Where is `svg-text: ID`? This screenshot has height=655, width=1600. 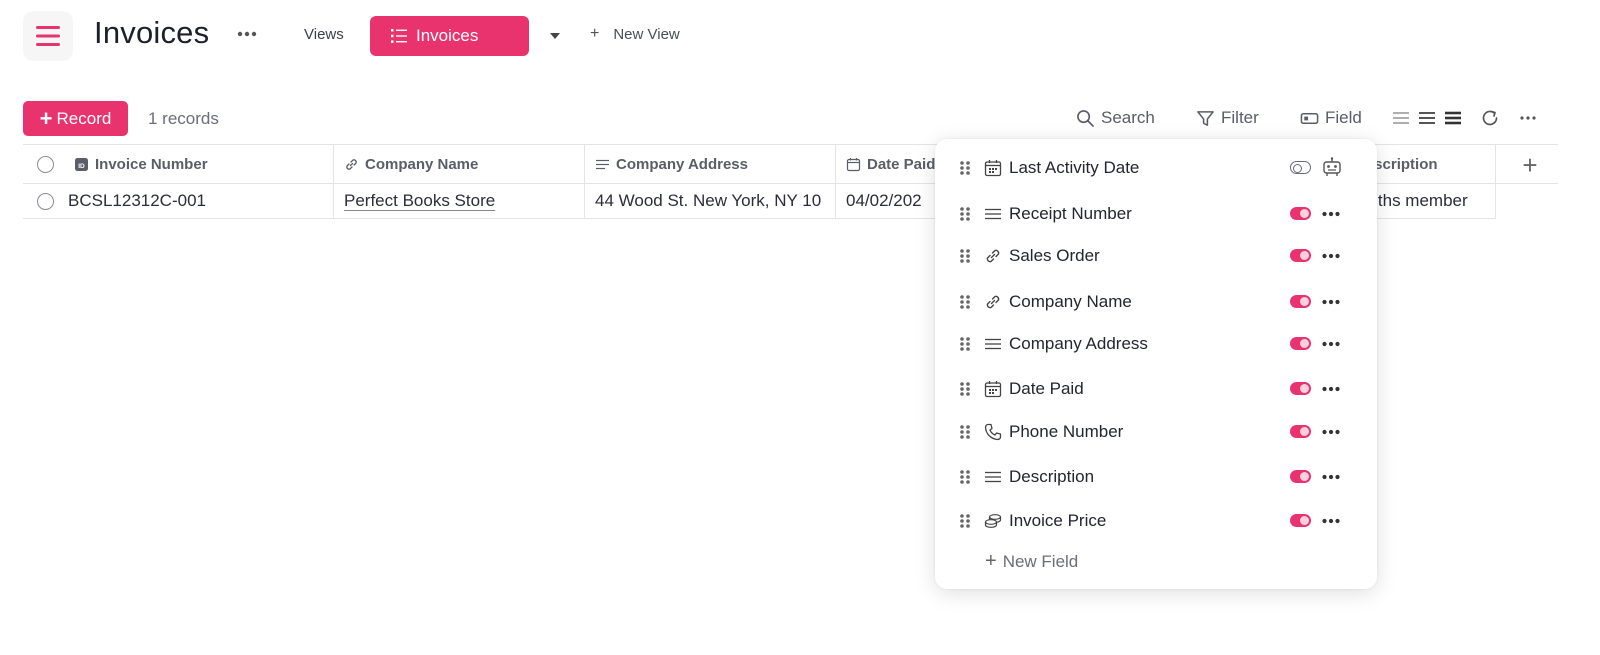 svg-text: ID is located at coordinates (81, 166).